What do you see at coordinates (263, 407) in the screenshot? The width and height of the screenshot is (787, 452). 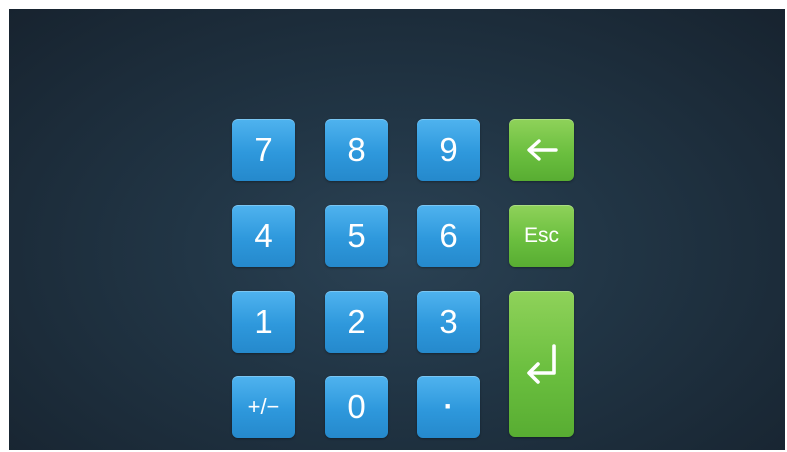 I see `sign-toggle-key: +/−` at bounding box center [263, 407].